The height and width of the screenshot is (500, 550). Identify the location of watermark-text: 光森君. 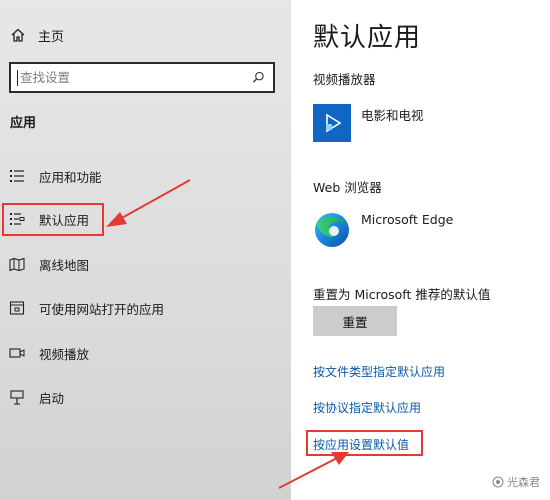
(523, 482).